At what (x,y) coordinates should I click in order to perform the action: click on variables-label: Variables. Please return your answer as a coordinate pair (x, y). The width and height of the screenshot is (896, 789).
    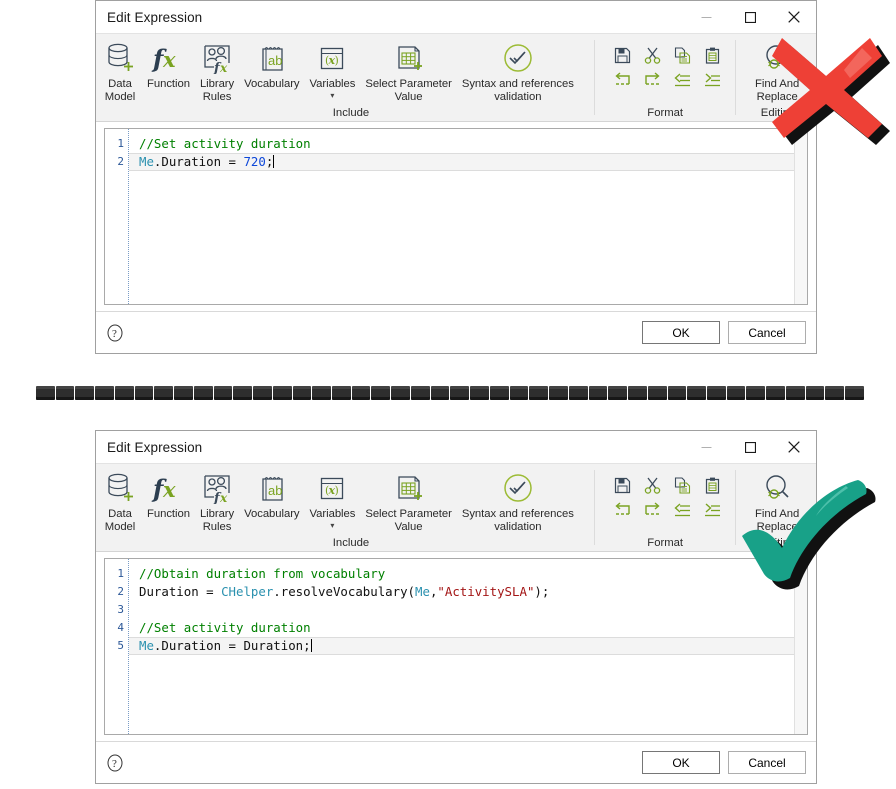
    Looking at the image, I should click on (332, 514).